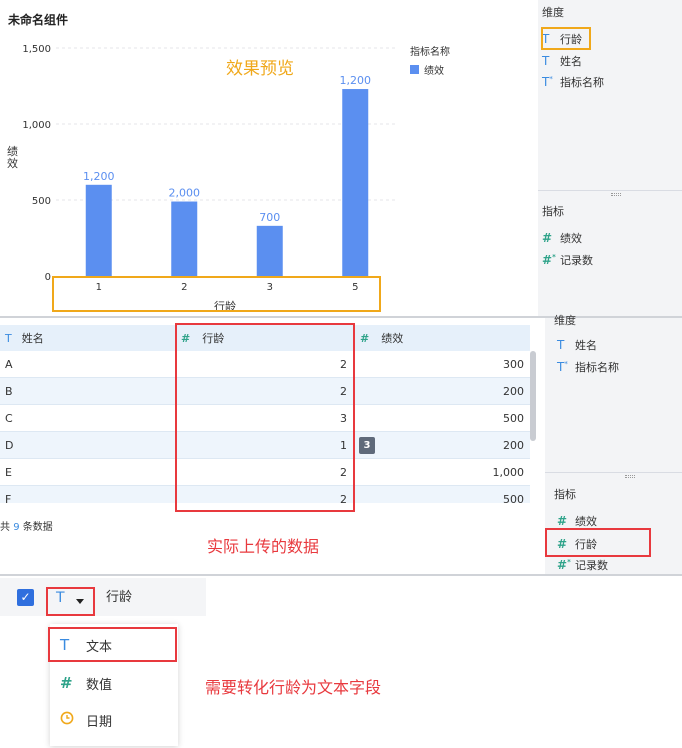  I want to click on field-checkbox: ✓, so click(25, 597).